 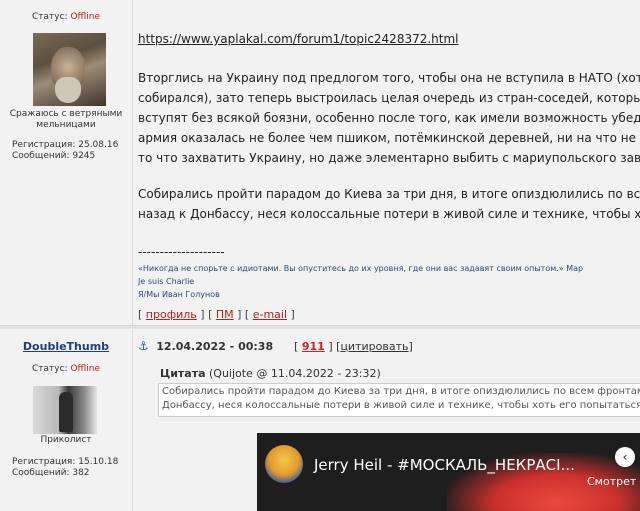 What do you see at coordinates (66, 346) in the screenshot?
I see `username-link: DoubleThumb` at bounding box center [66, 346].